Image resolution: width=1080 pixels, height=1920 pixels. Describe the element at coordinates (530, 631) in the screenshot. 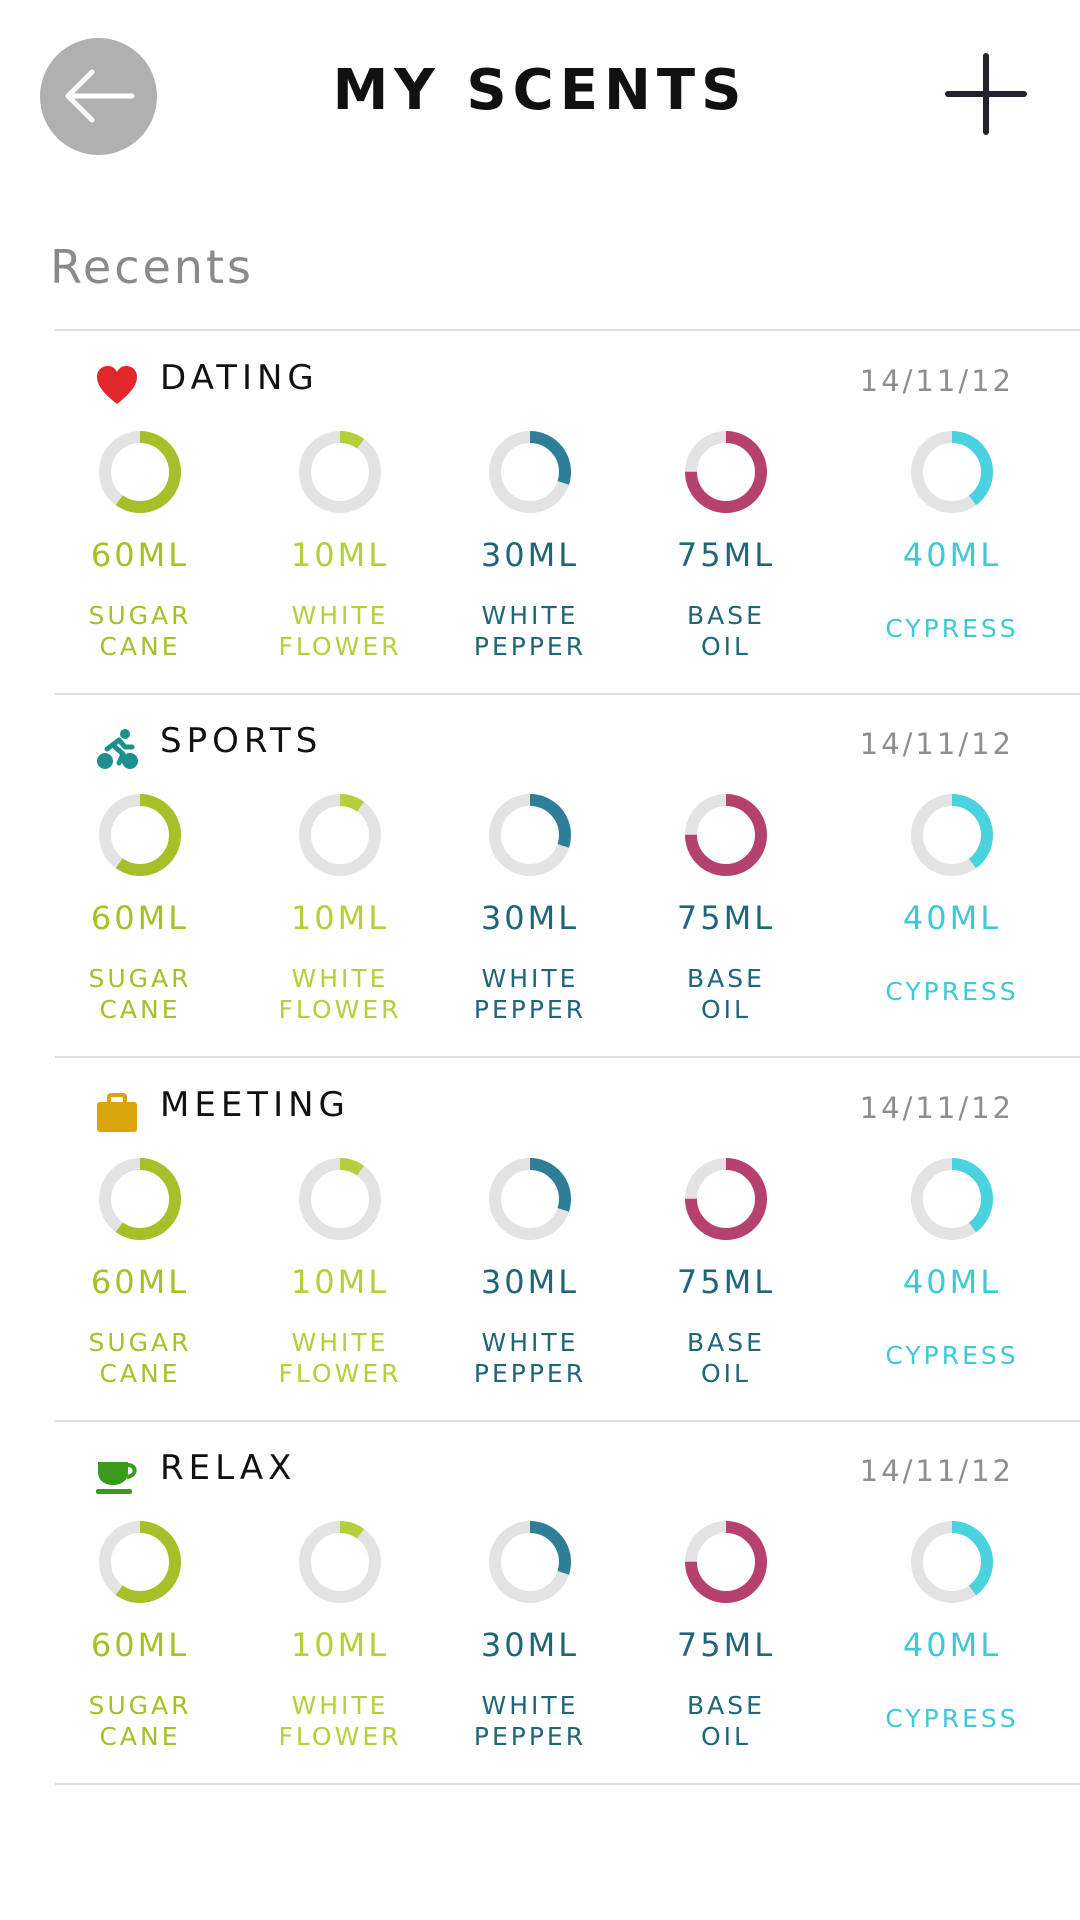

I see `ingredient-name: WHITE PEPPER` at that location.